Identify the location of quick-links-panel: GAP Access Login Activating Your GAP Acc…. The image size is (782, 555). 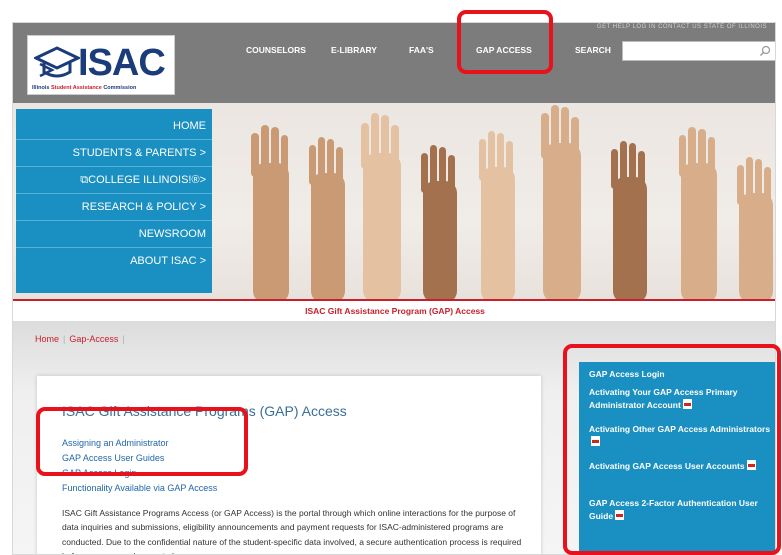
(677, 458).